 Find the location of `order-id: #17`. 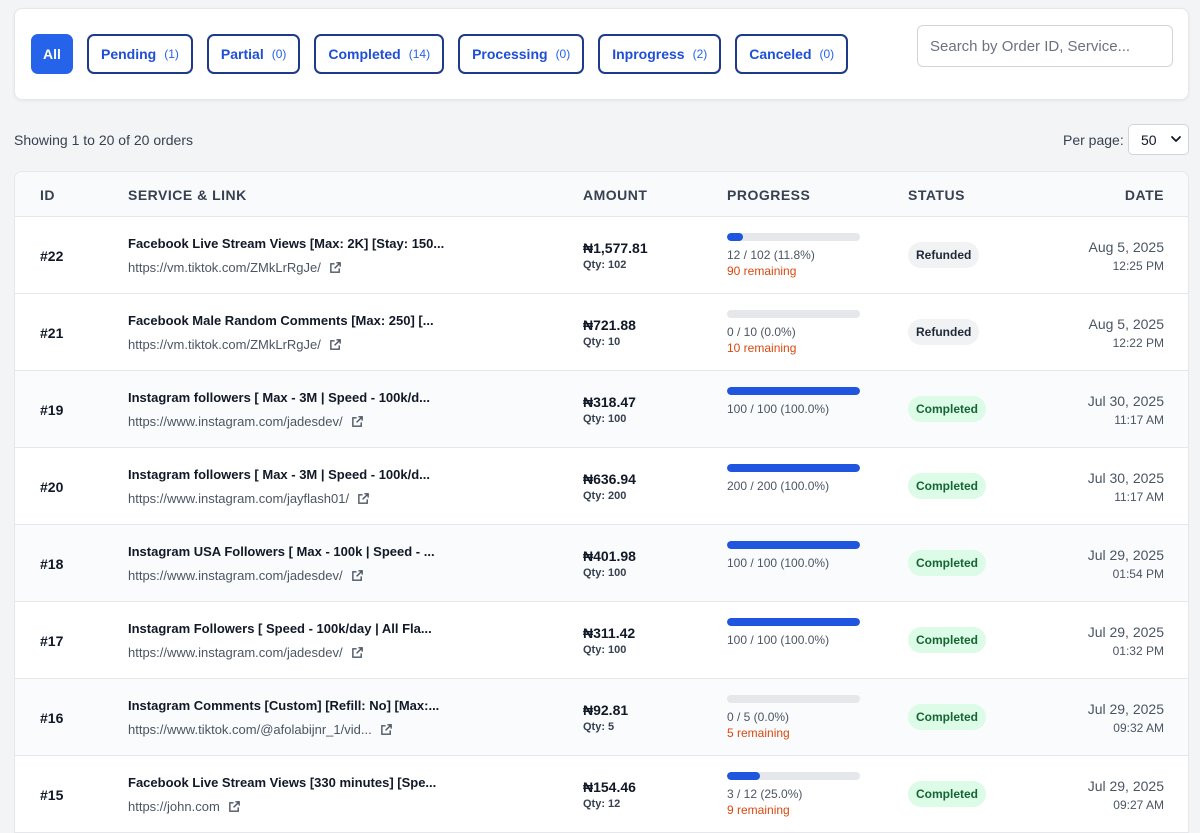

order-id: #17 is located at coordinates (52, 641).